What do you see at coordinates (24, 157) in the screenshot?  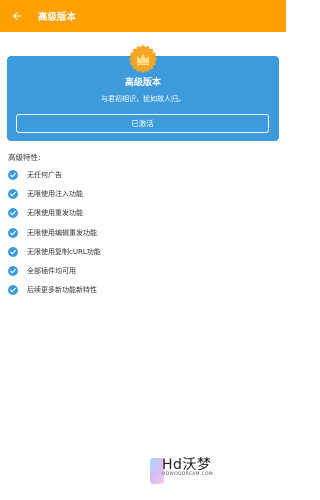 I see `features-heading: 高级特性:` at bounding box center [24, 157].